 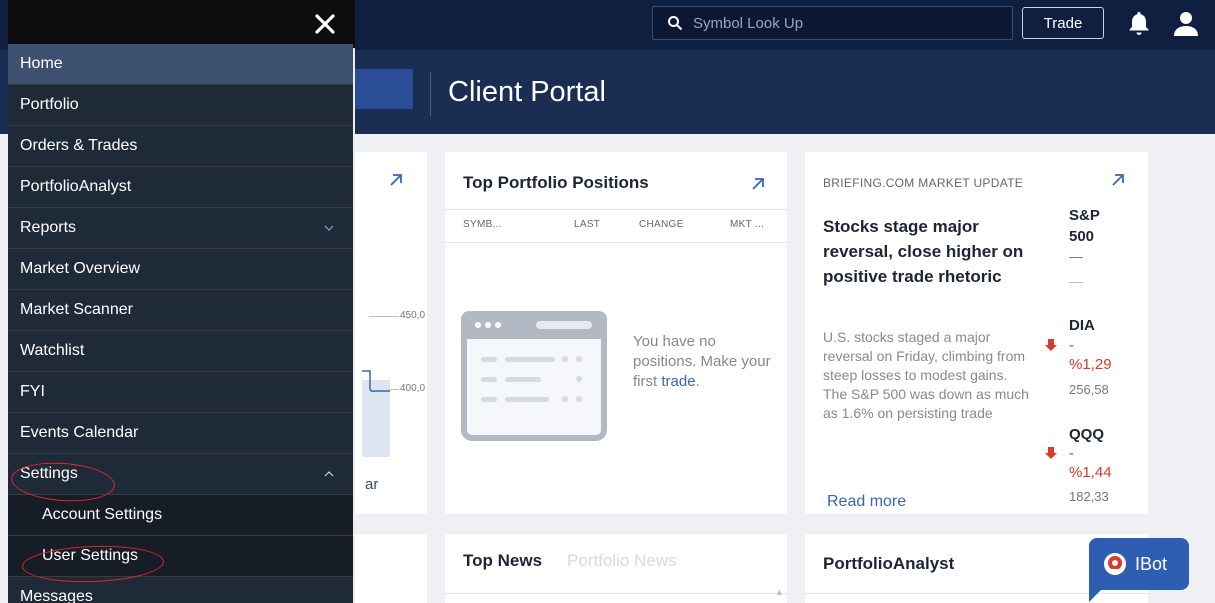 I want to click on menu-item-settings: Settings, so click(x=180, y=474).